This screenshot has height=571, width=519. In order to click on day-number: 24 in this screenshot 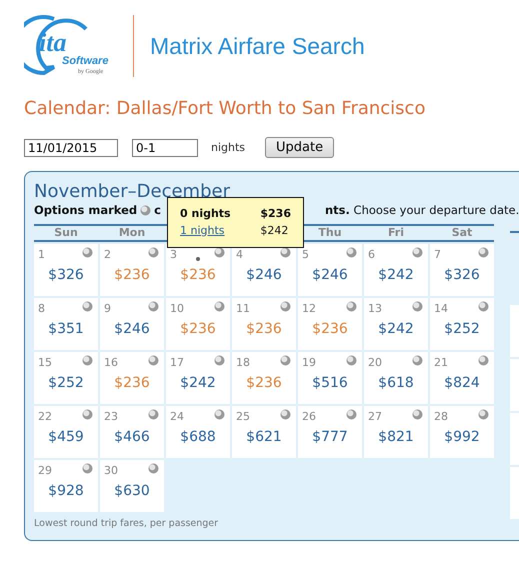, I will do `click(177, 416)`.